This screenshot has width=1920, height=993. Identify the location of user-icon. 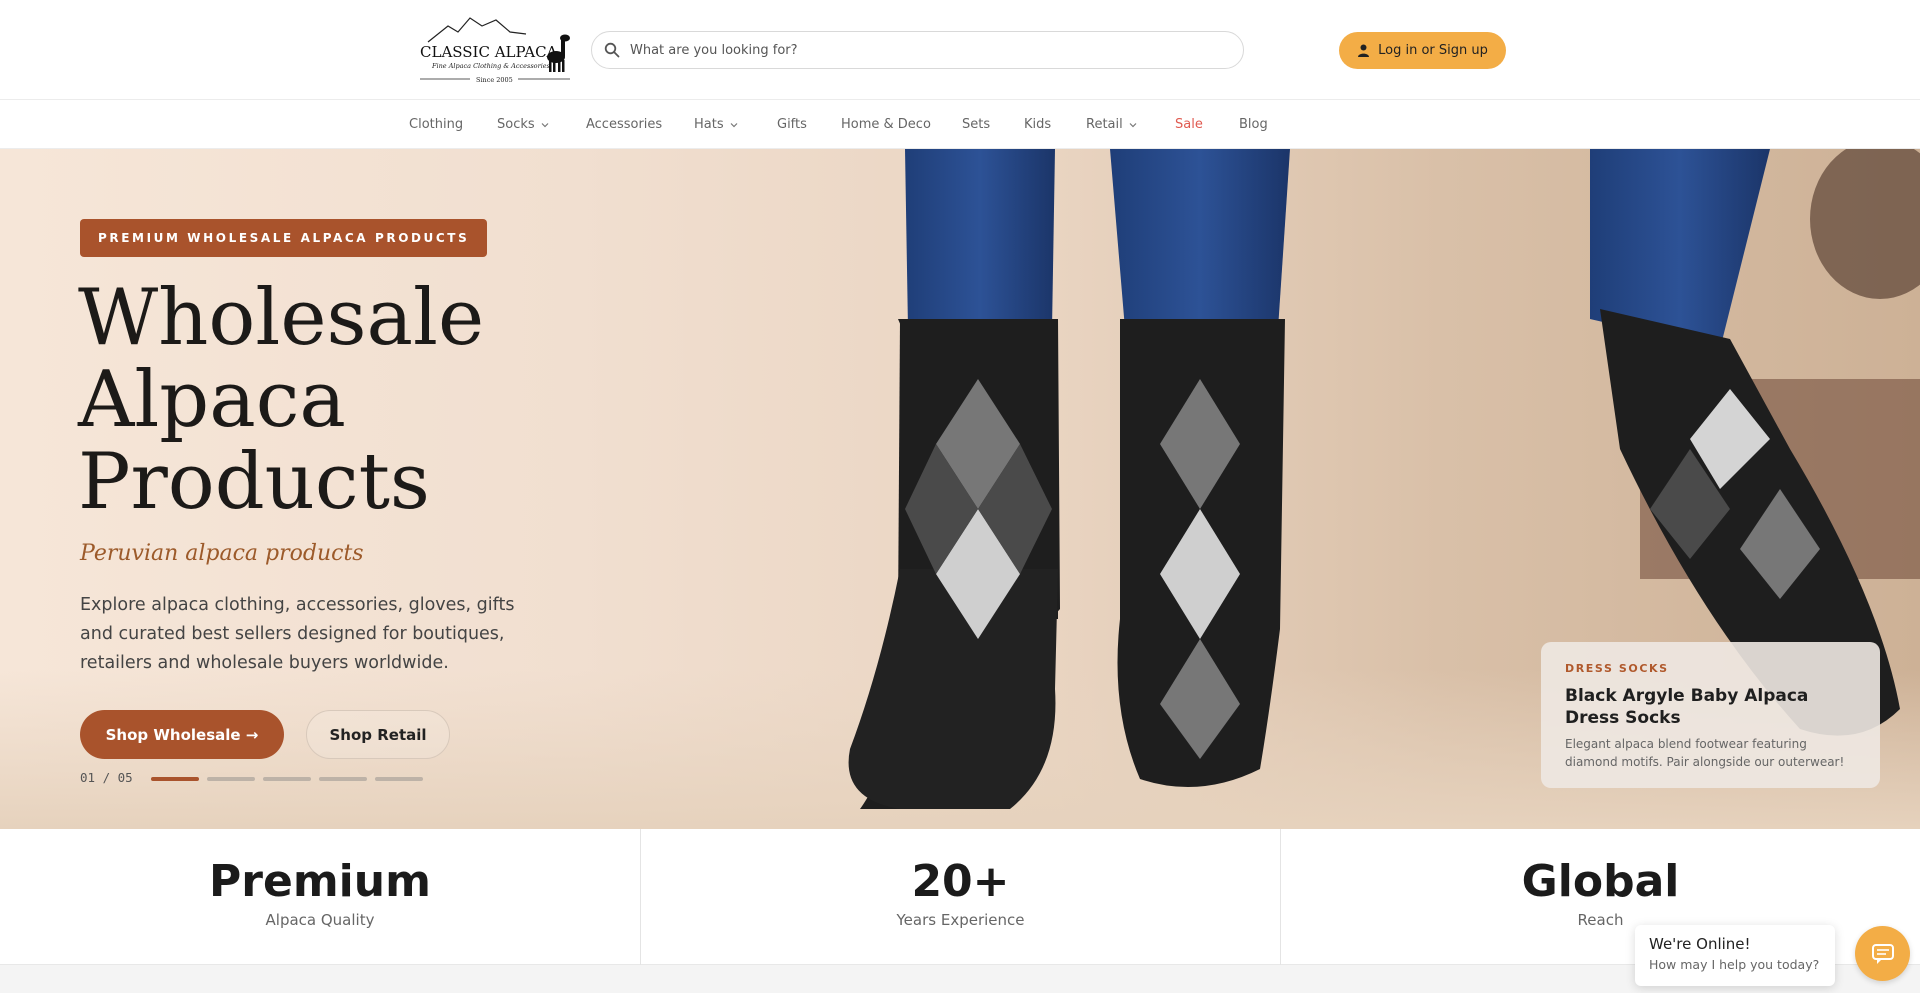
(1364, 50).